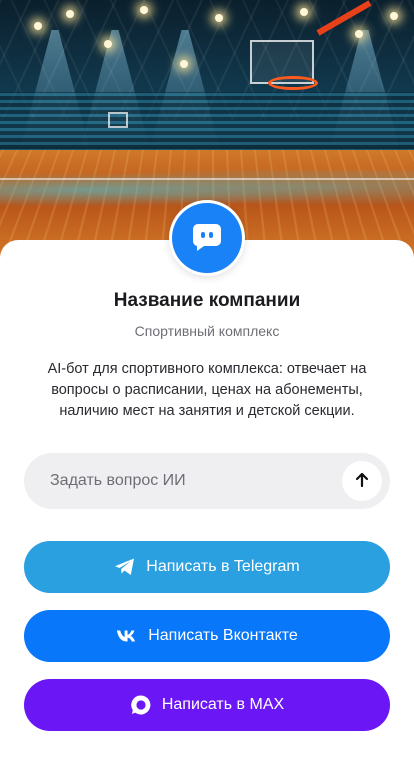  I want to click on company-name: Название компании, so click(207, 301).